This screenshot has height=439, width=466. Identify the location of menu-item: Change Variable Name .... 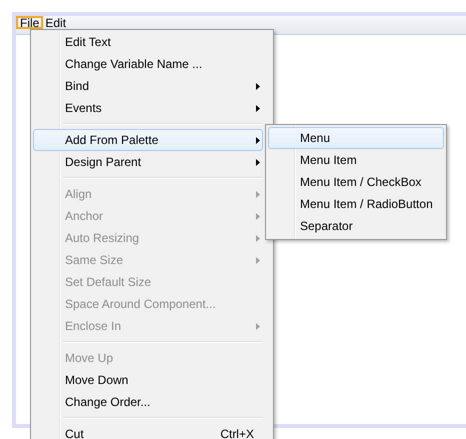
(148, 64).